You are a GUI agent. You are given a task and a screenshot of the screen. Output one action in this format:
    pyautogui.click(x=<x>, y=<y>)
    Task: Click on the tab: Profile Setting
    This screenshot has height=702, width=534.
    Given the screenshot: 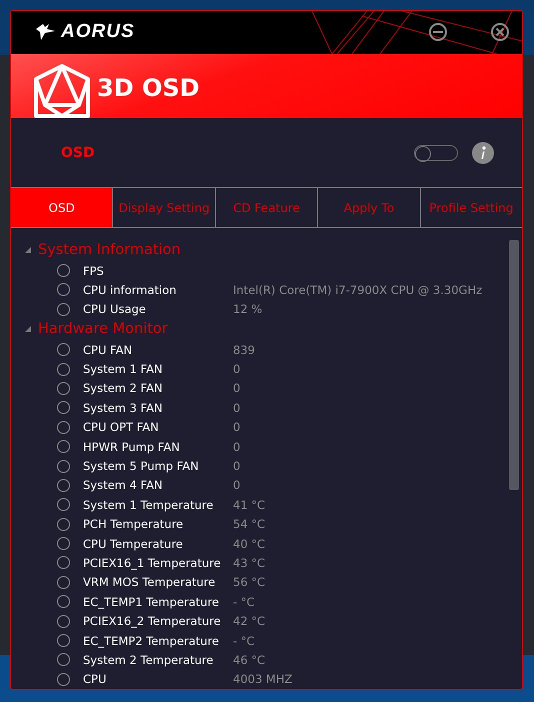 What is the action you would take?
    pyautogui.click(x=471, y=207)
    